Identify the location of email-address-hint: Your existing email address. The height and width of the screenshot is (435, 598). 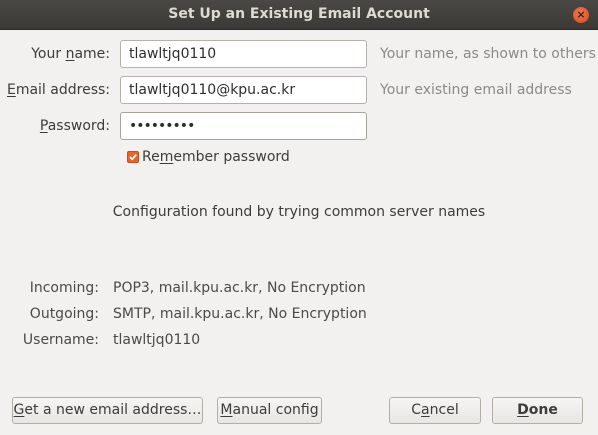
(476, 90).